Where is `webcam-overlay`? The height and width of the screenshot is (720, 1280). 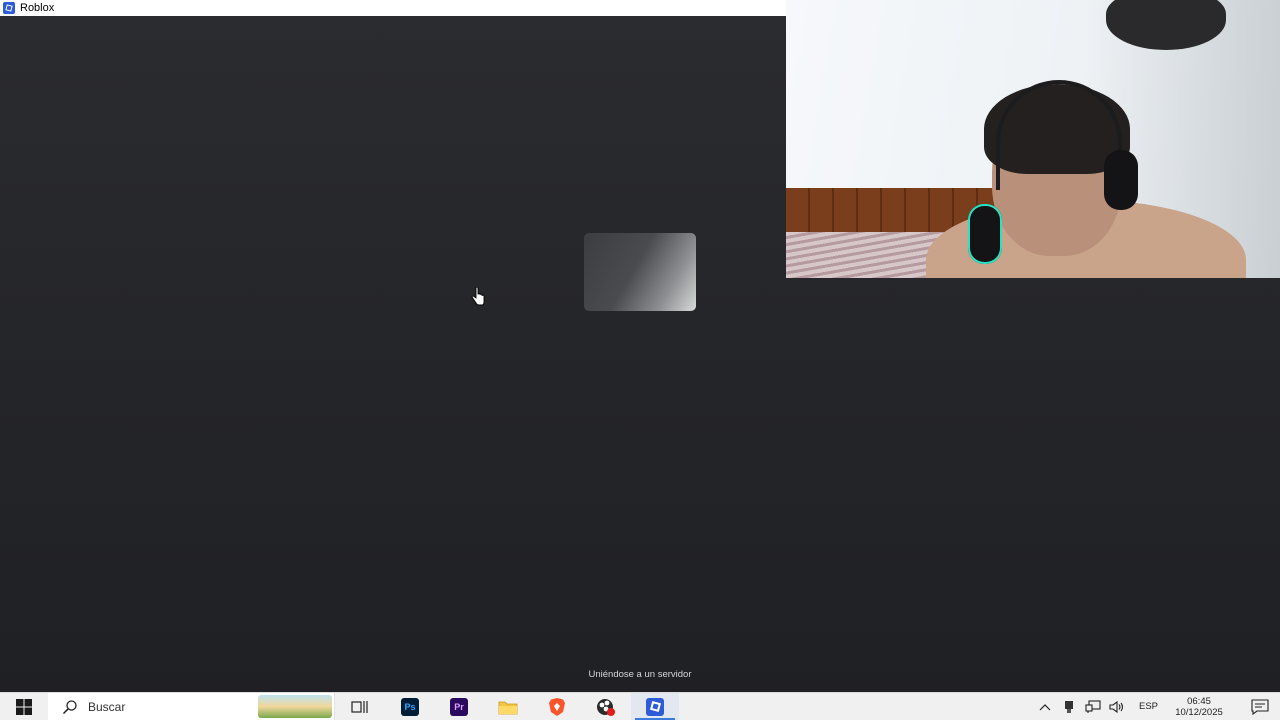
webcam-overlay is located at coordinates (1033, 139).